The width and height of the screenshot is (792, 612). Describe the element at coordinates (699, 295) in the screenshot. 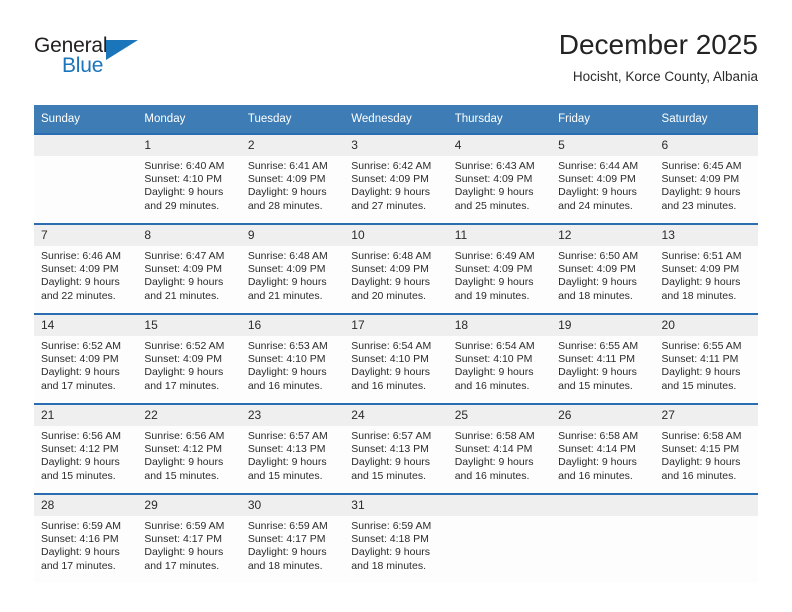

I see `day-detail-line: and 18 minutes.` at that location.